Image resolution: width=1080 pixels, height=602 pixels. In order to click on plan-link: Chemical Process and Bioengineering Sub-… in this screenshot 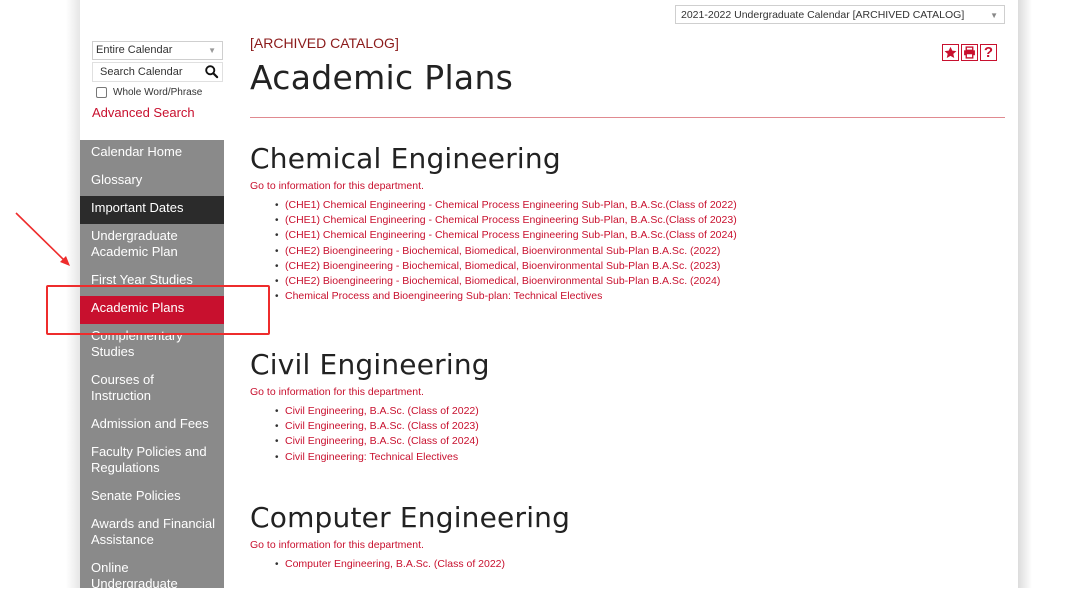, I will do `click(642, 296)`.